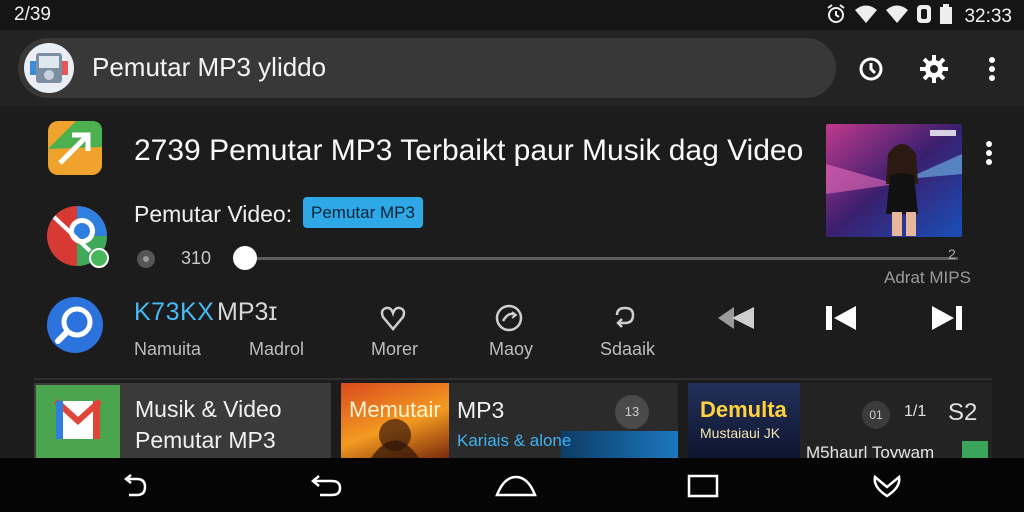  What do you see at coordinates (514, 440) in the screenshot?
I see `card2-subtitle: Kariais & alone` at bounding box center [514, 440].